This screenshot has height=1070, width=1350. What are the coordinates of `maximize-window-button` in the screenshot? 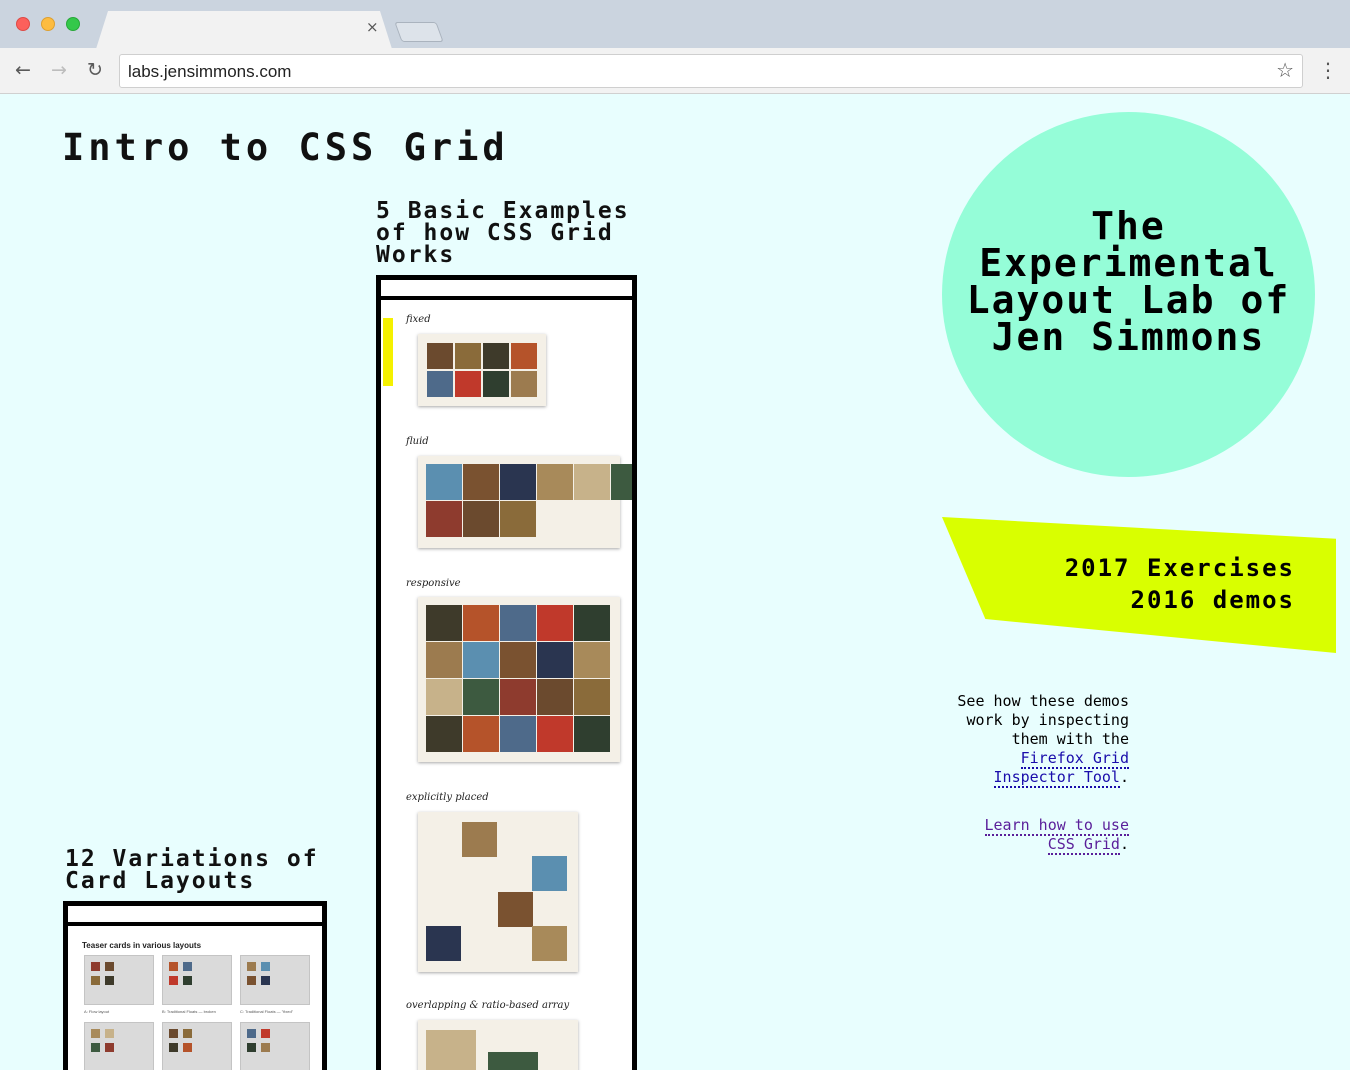 It's located at (73, 24).